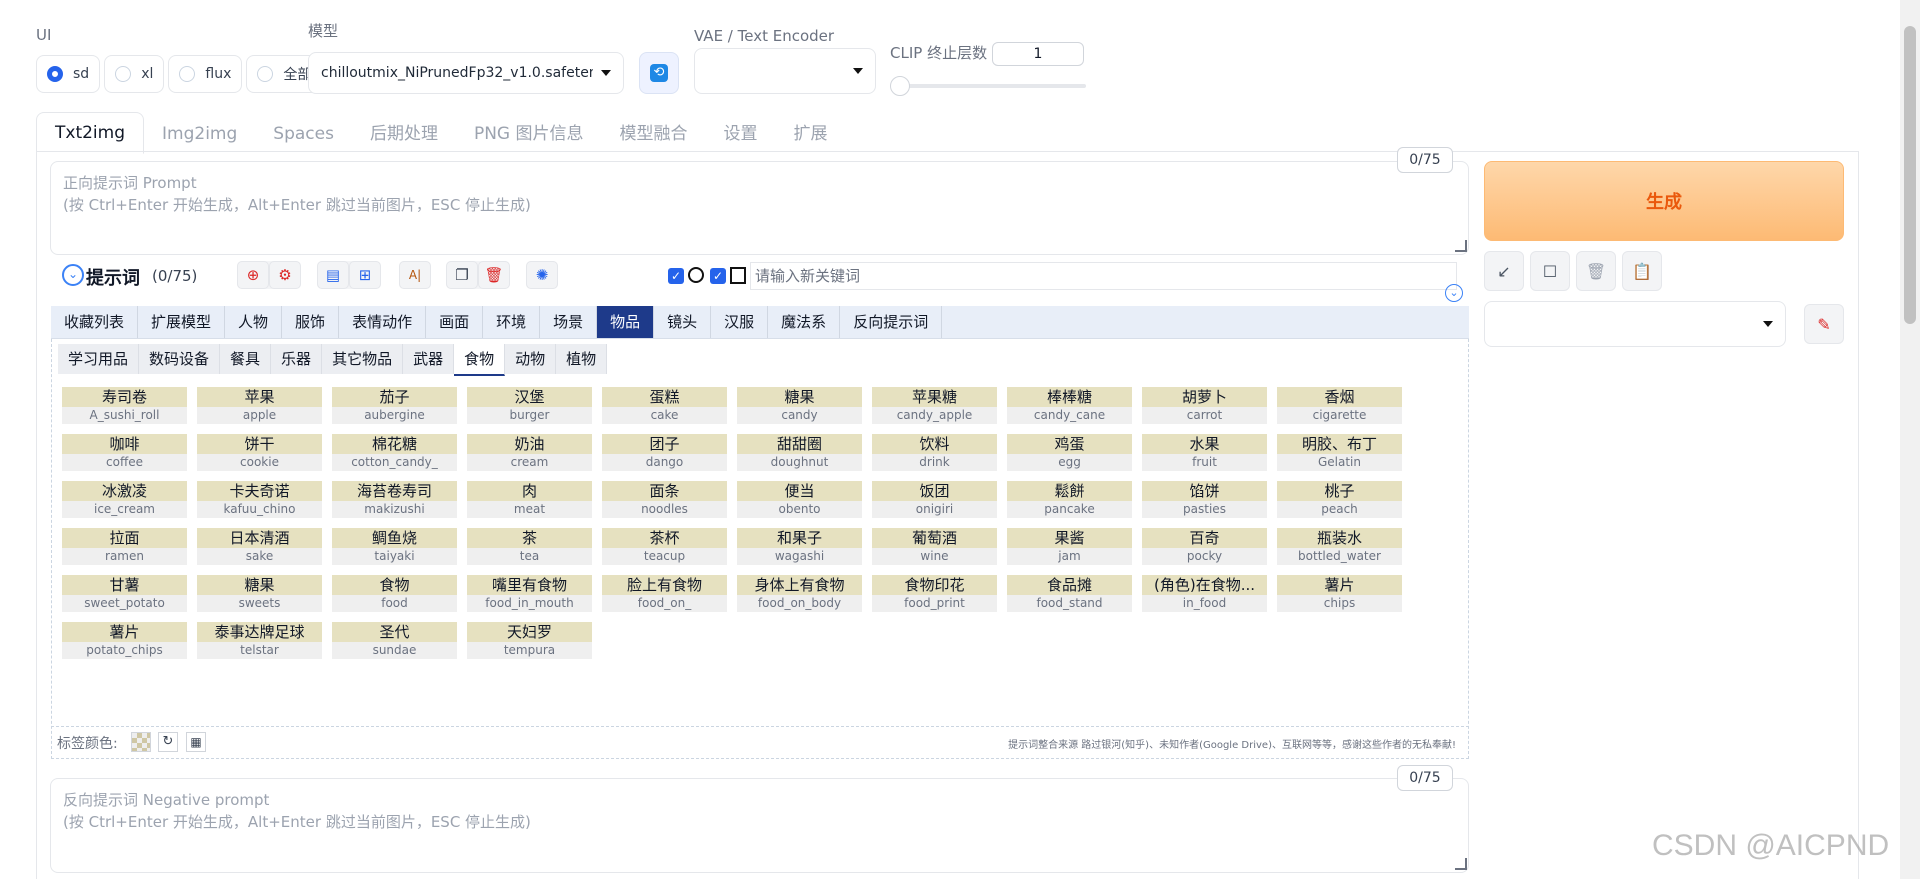 Image resolution: width=1920 pixels, height=879 pixels. Describe the element at coordinates (363, 359) in the screenshot. I see `subcategory-other: 其它物品` at that location.